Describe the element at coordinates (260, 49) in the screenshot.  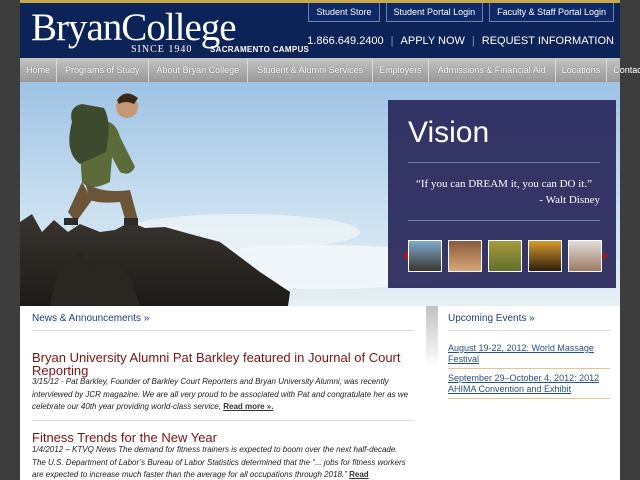
I see `campus-label: SACRAMENTO CAMPUS` at that location.